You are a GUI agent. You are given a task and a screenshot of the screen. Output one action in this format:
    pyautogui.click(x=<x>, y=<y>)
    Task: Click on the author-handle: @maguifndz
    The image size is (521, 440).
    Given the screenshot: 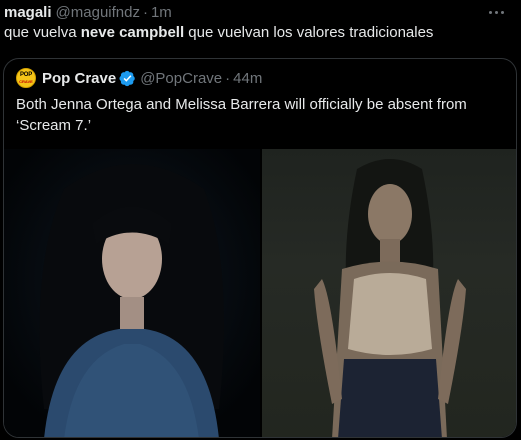 What is the action you would take?
    pyautogui.click(x=98, y=12)
    